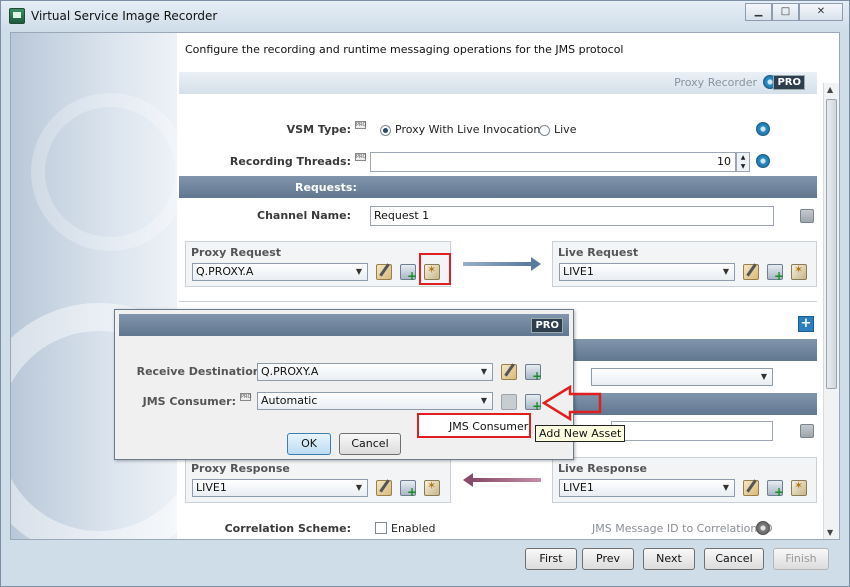 The image size is (850, 587). Describe the element at coordinates (821, 12) in the screenshot. I see `close-button: ✕` at that location.